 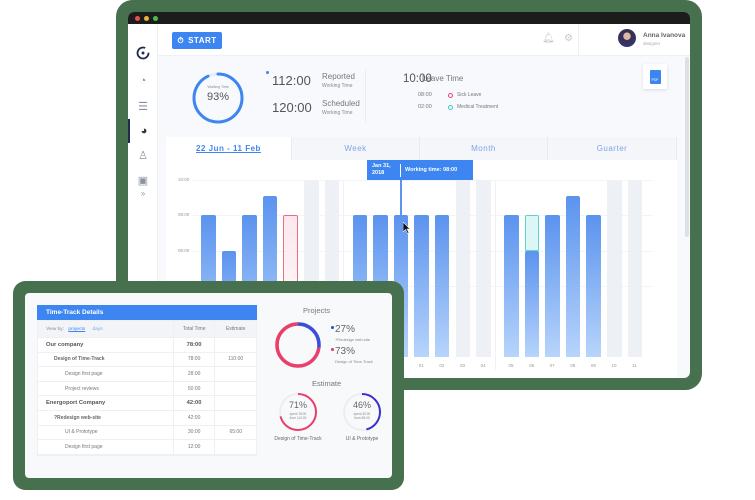 I want to click on legend-dot-redesign, so click(x=332, y=327).